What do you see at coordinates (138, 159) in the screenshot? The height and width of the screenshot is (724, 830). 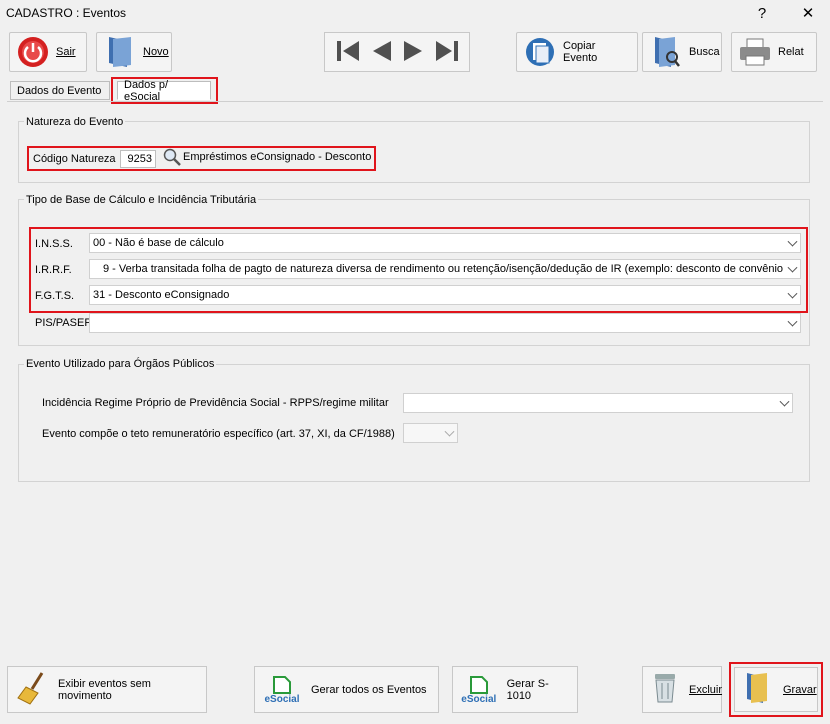 I see `codigo-natureza-field: 9253` at bounding box center [138, 159].